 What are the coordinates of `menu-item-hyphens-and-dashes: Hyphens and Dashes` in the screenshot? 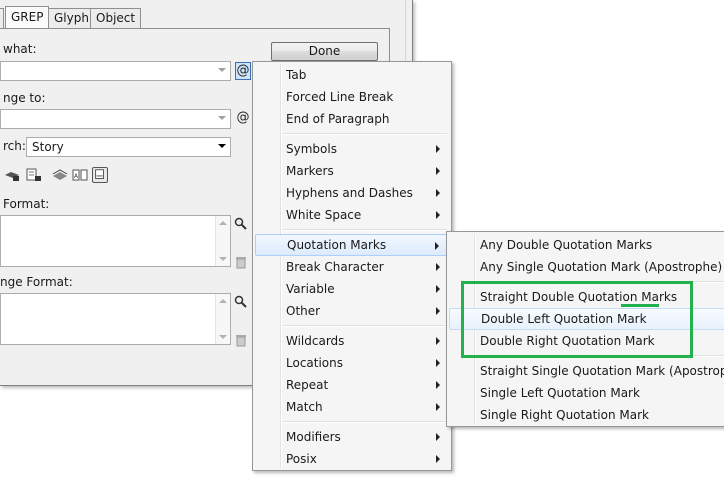 It's located at (352, 193).